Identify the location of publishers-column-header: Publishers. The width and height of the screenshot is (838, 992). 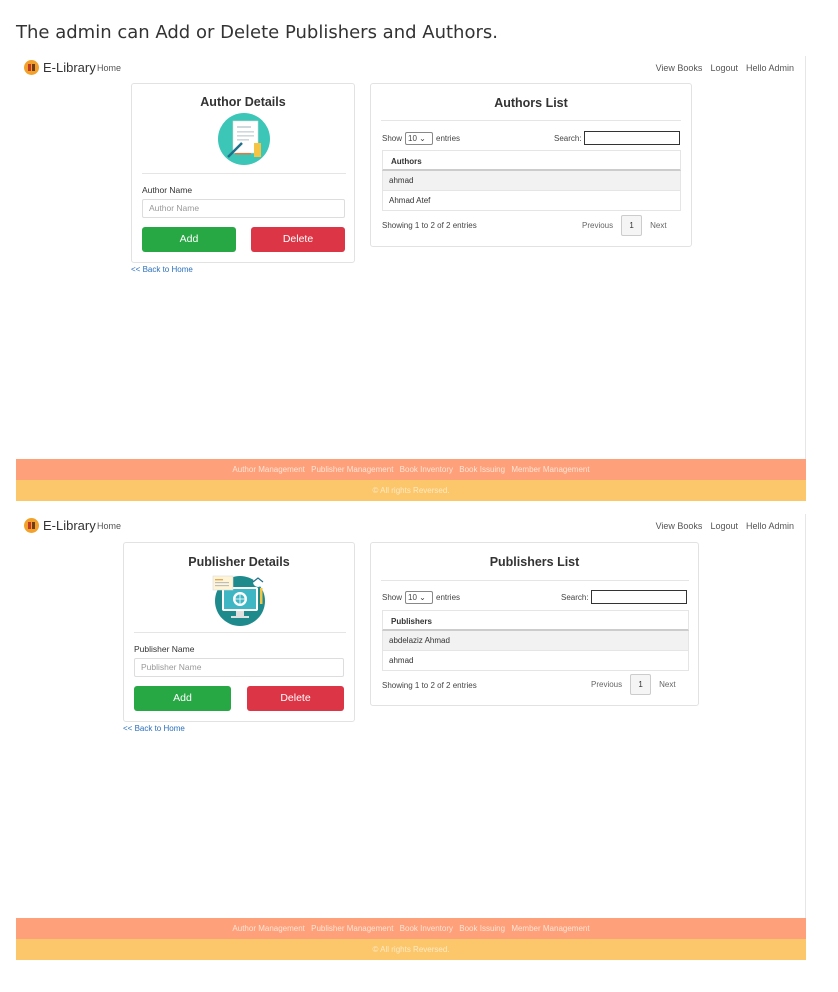
(535, 620).